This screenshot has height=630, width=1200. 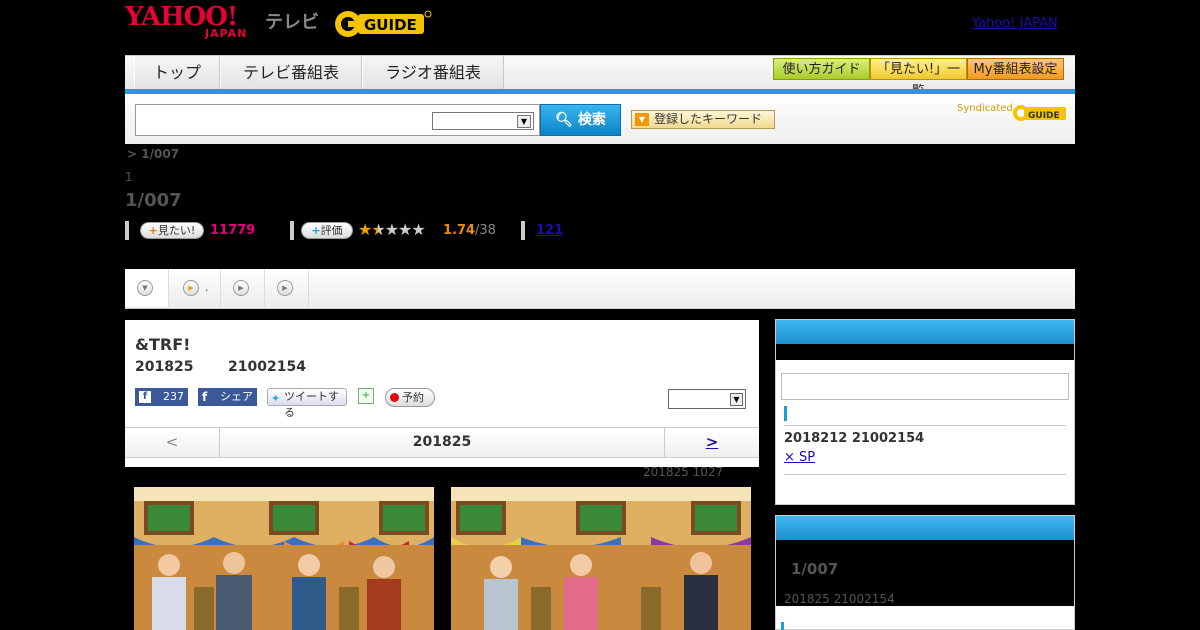 I want to click on nav-tab-radio-schedule: ラジオ番組表, so click(x=433, y=73).